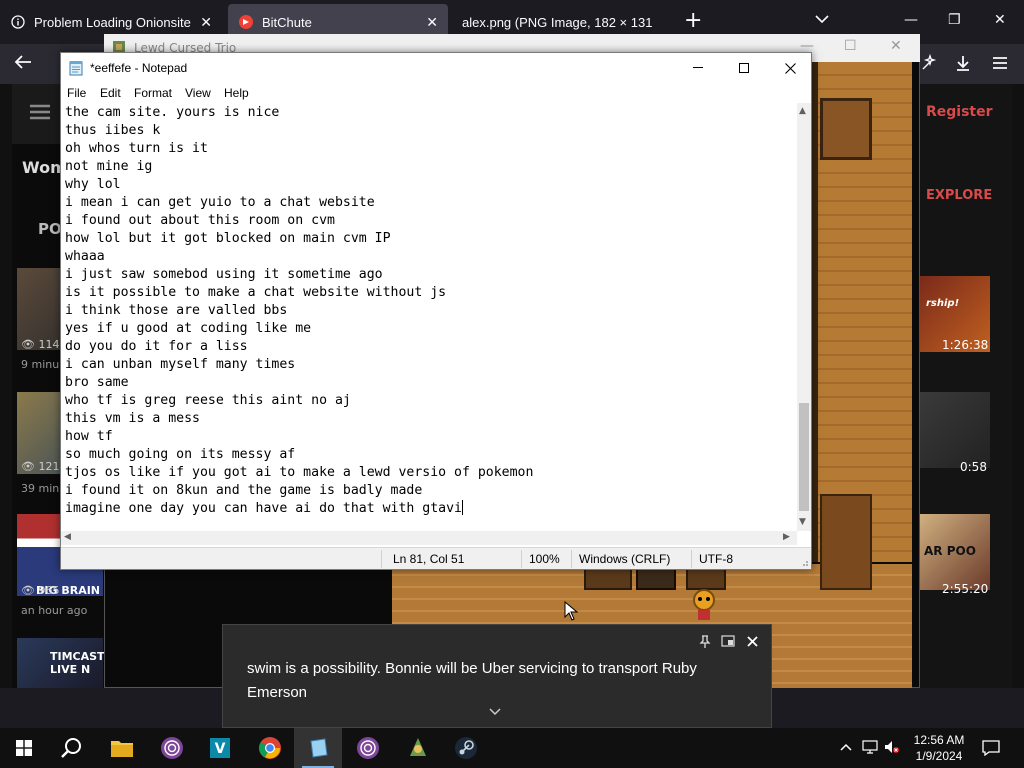 This screenshot has height=768, width=1024. I want to click on game-scene-shelf, so click(846, 542).